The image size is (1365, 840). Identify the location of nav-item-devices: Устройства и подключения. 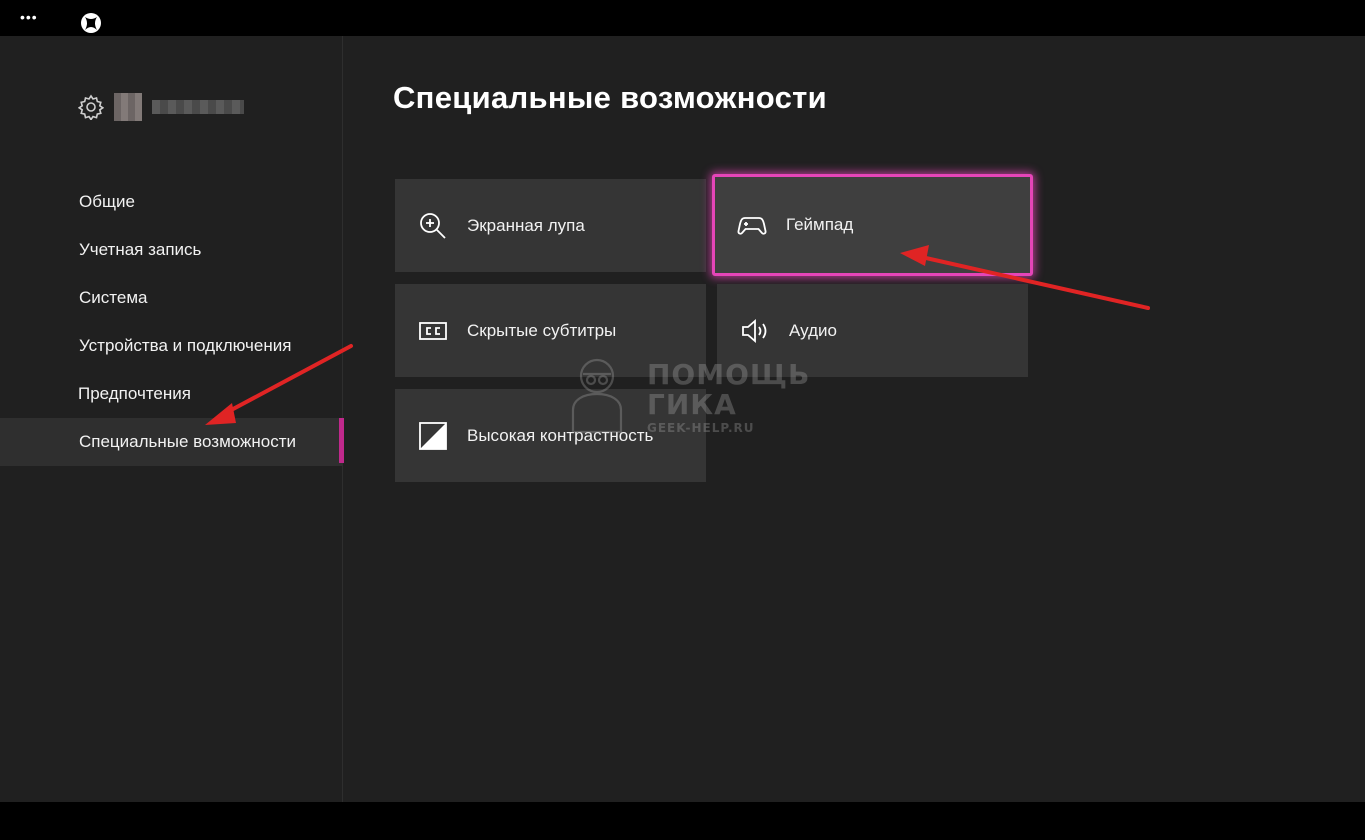
(171, 346).